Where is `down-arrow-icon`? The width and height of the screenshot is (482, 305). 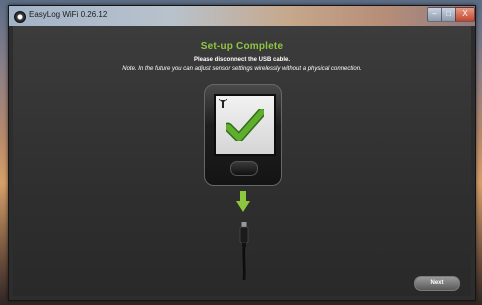 down-arrow-icon is located at coordinates (243, 201).